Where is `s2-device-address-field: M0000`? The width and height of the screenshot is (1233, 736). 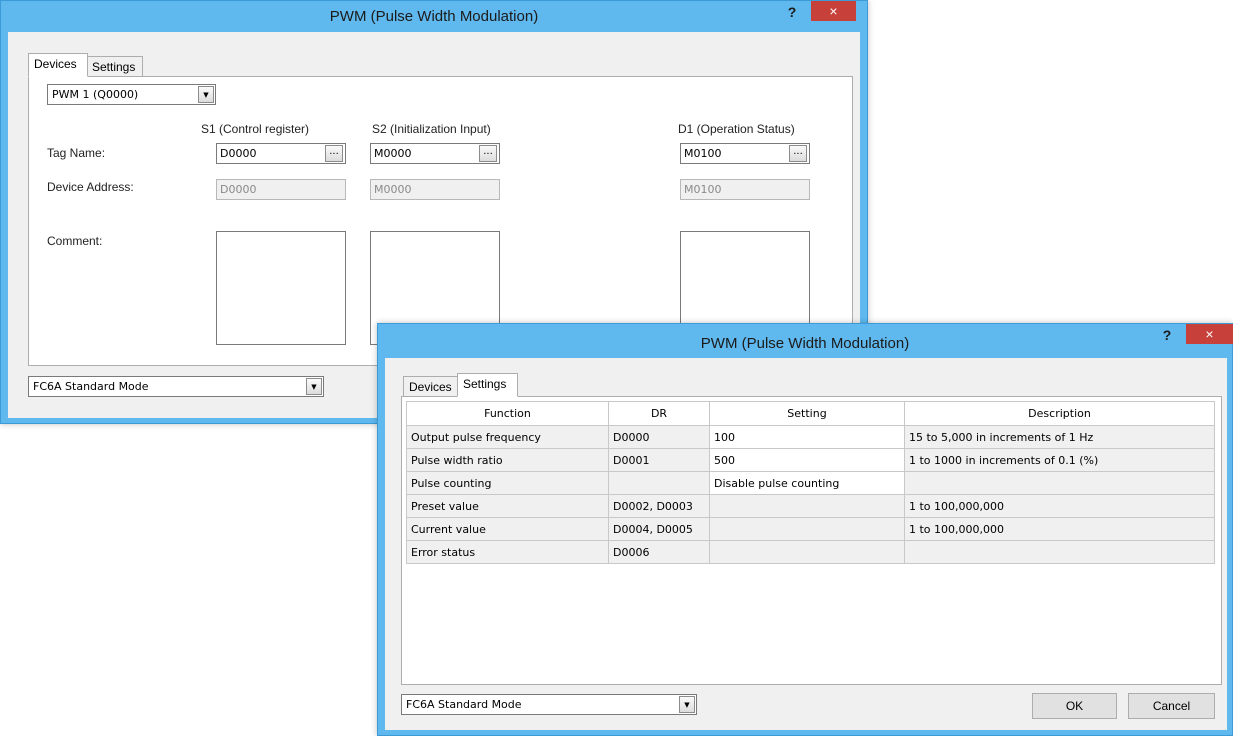 s2-device-address-field: M0000 is located at coordinates (435, 189).